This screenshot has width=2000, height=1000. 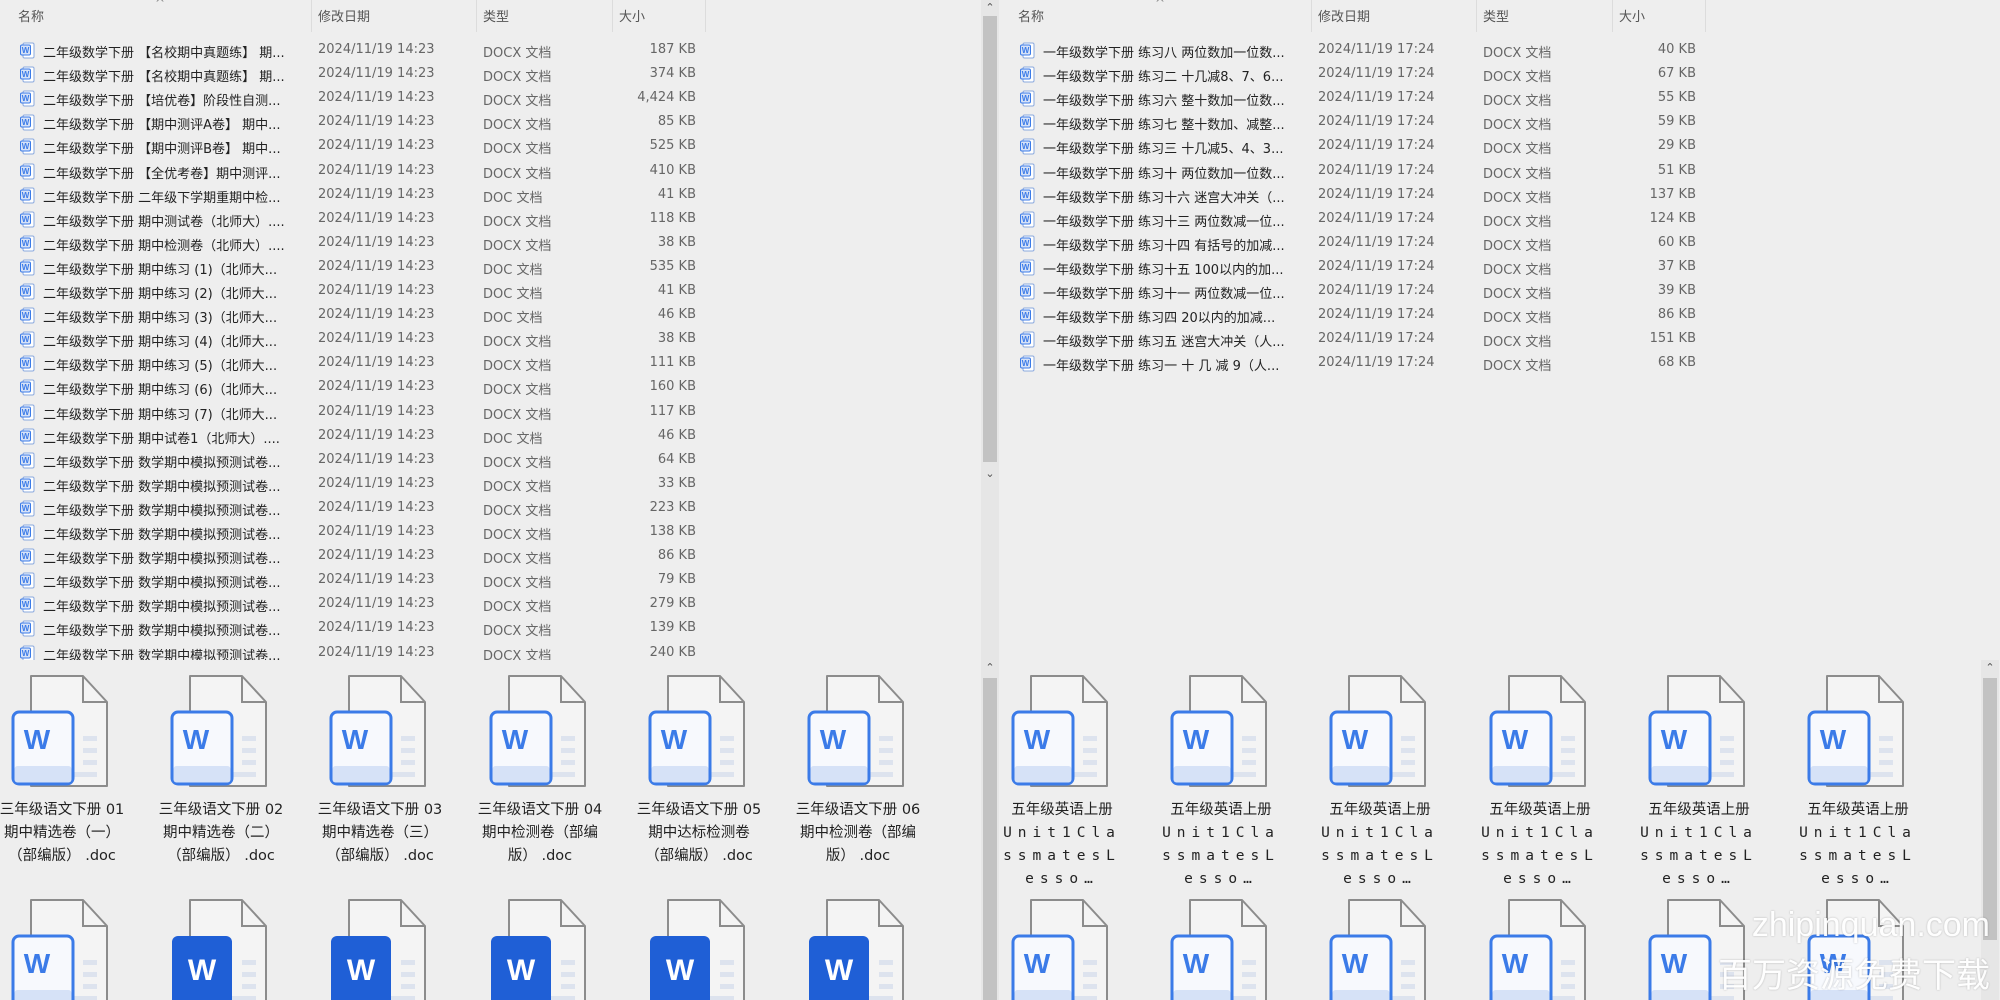 I want to click on file-tile: W 三年级语文下册 02 期中精选卷（二）（部编版） .doc, so click(x=221, y=771).